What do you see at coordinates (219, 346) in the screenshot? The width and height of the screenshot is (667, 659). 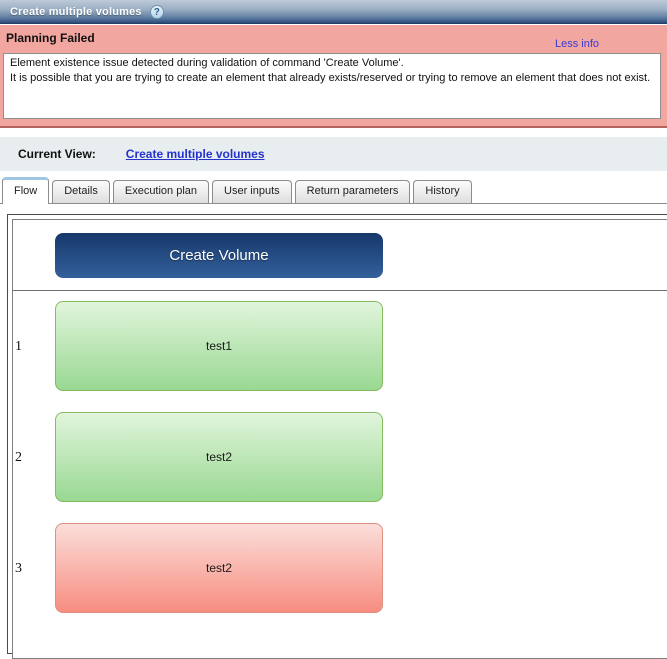 I see `flow-step-node: test1` at bounding box center [219, 346].